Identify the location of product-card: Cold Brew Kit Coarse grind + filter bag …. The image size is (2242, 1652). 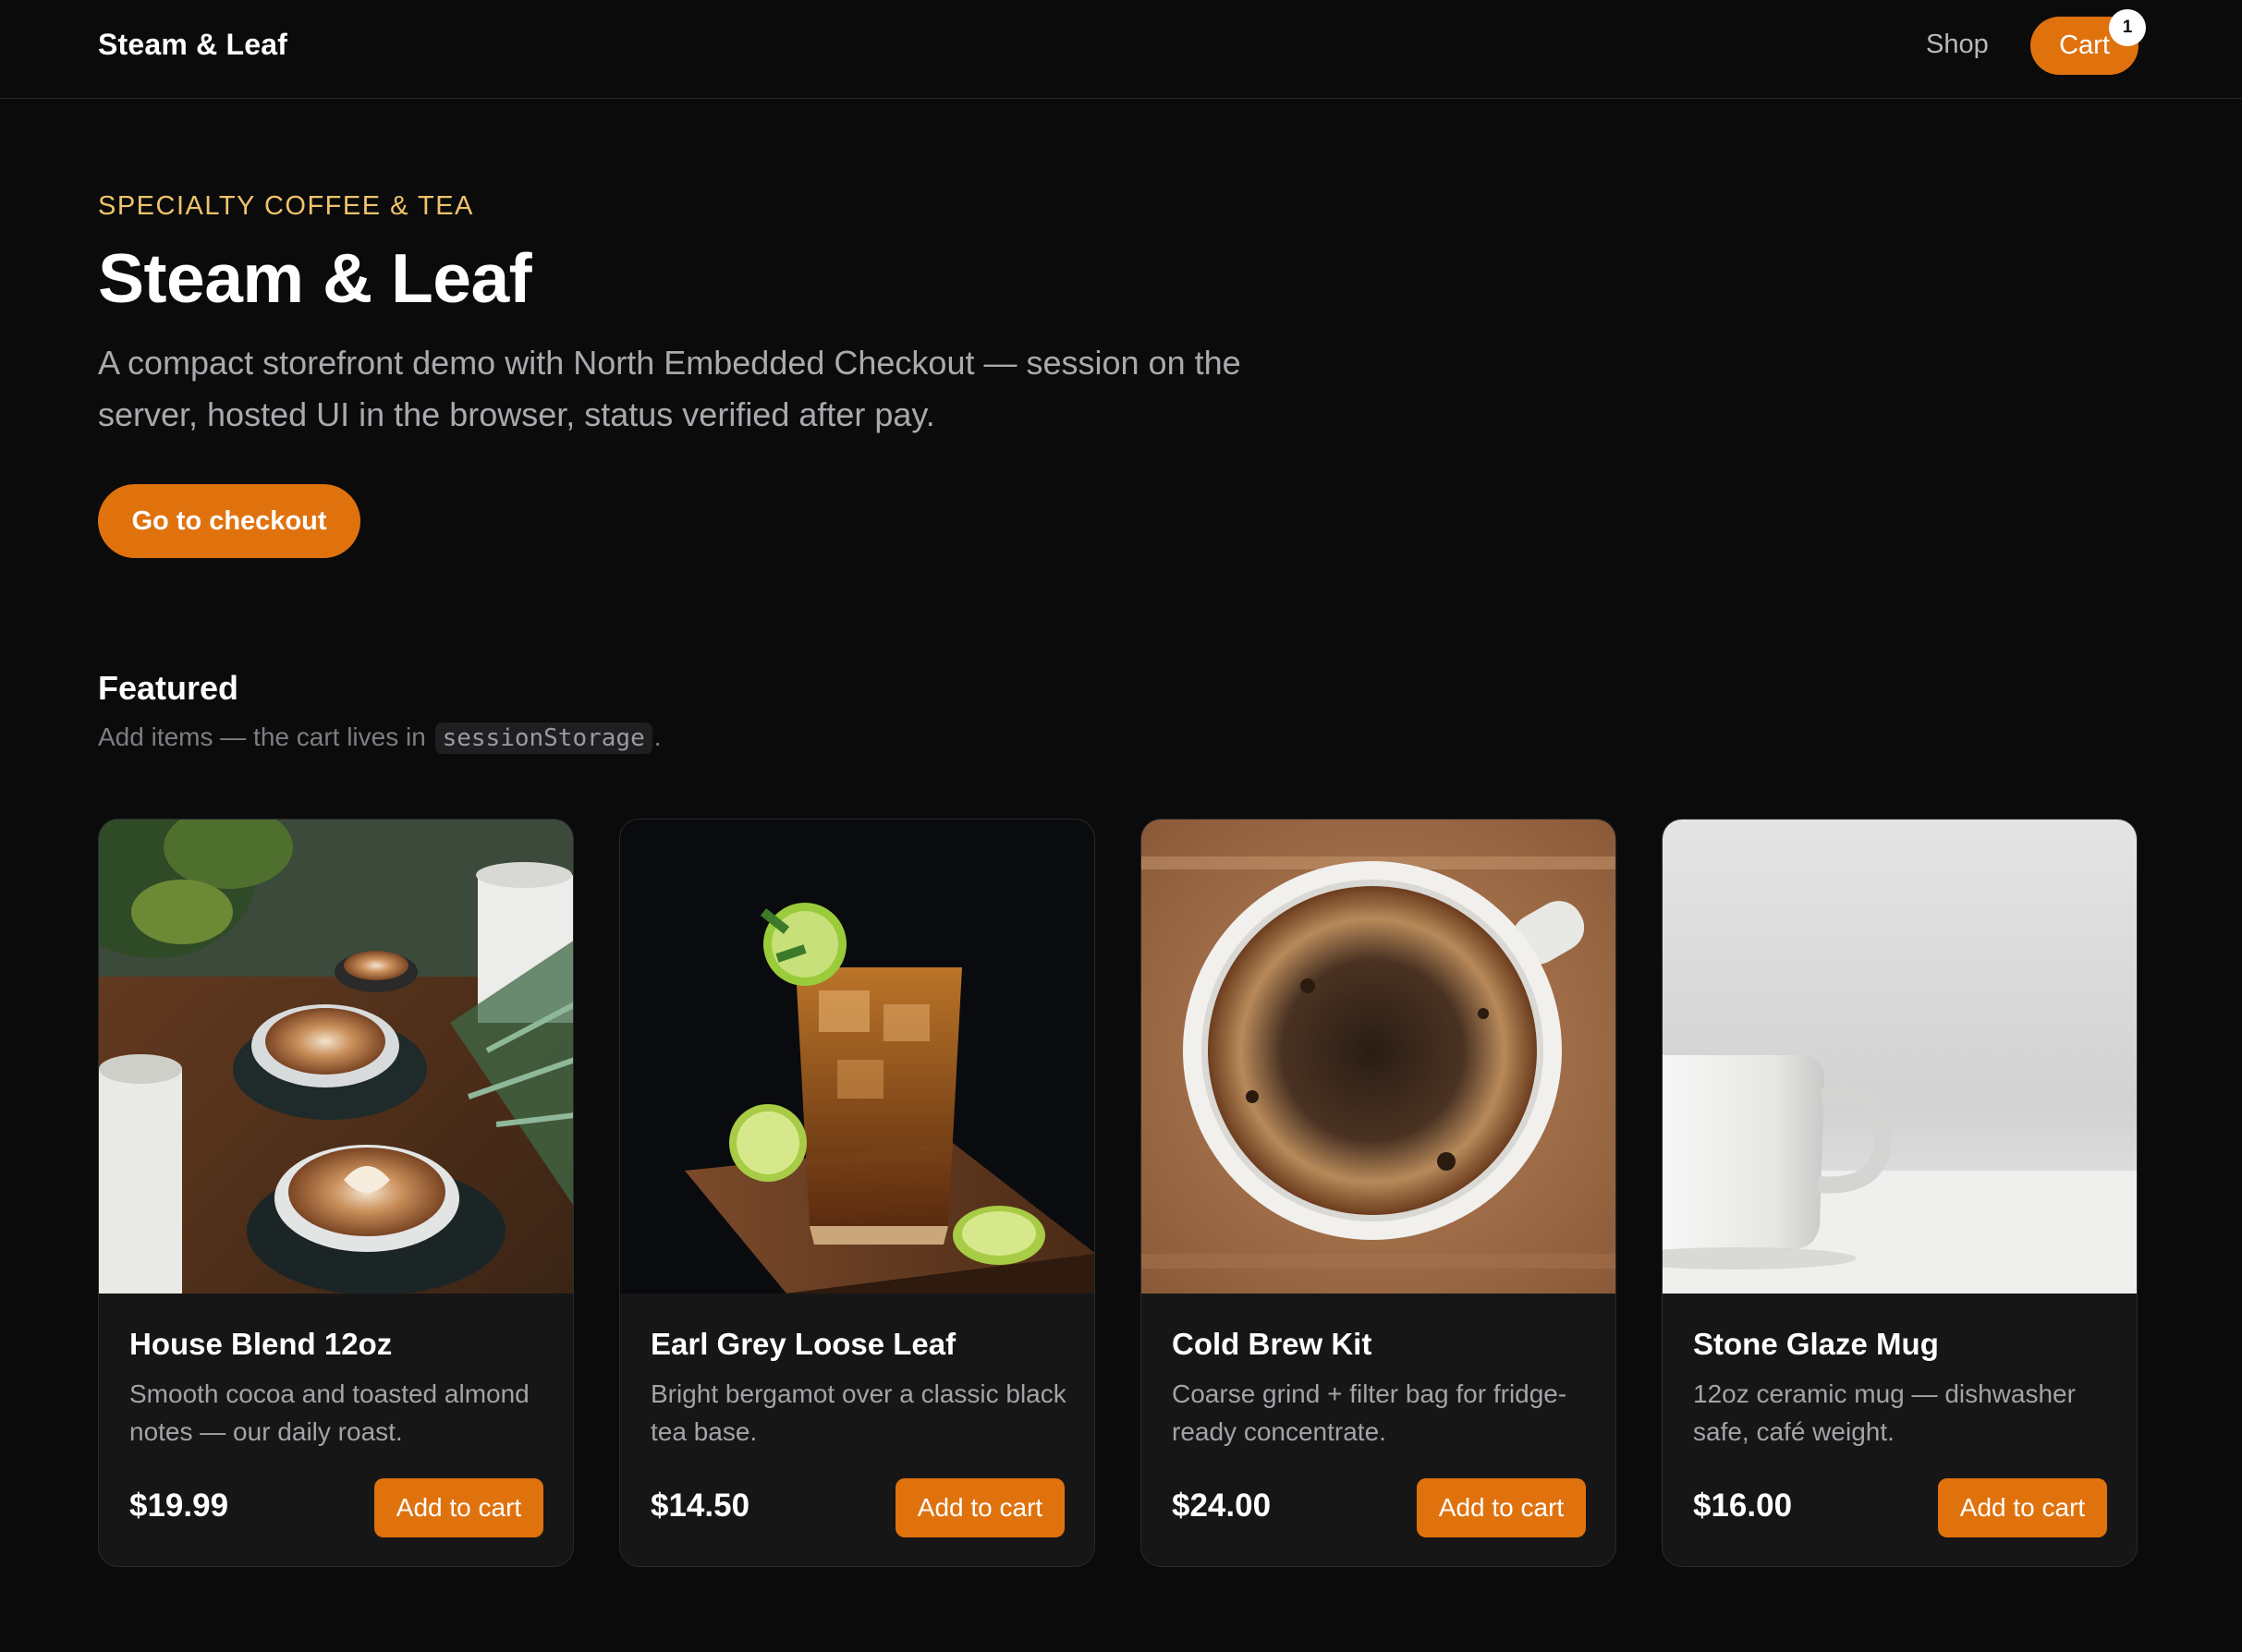
(1378, 1193).